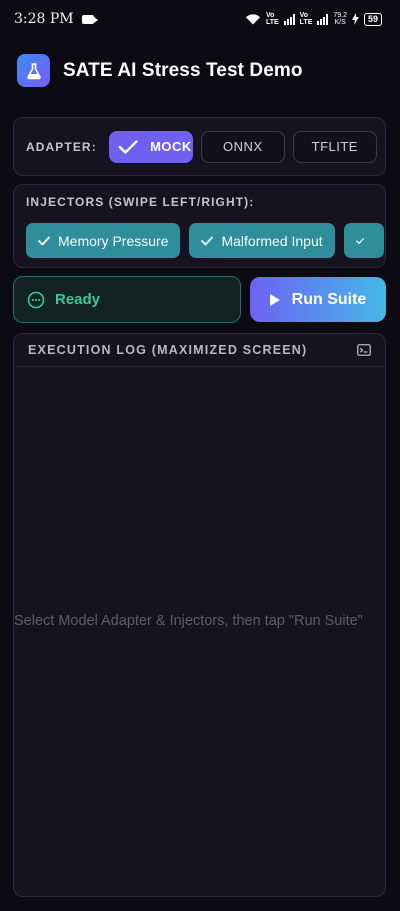  I want to click on run-suite-button: Run Suite, so click(318, 299).